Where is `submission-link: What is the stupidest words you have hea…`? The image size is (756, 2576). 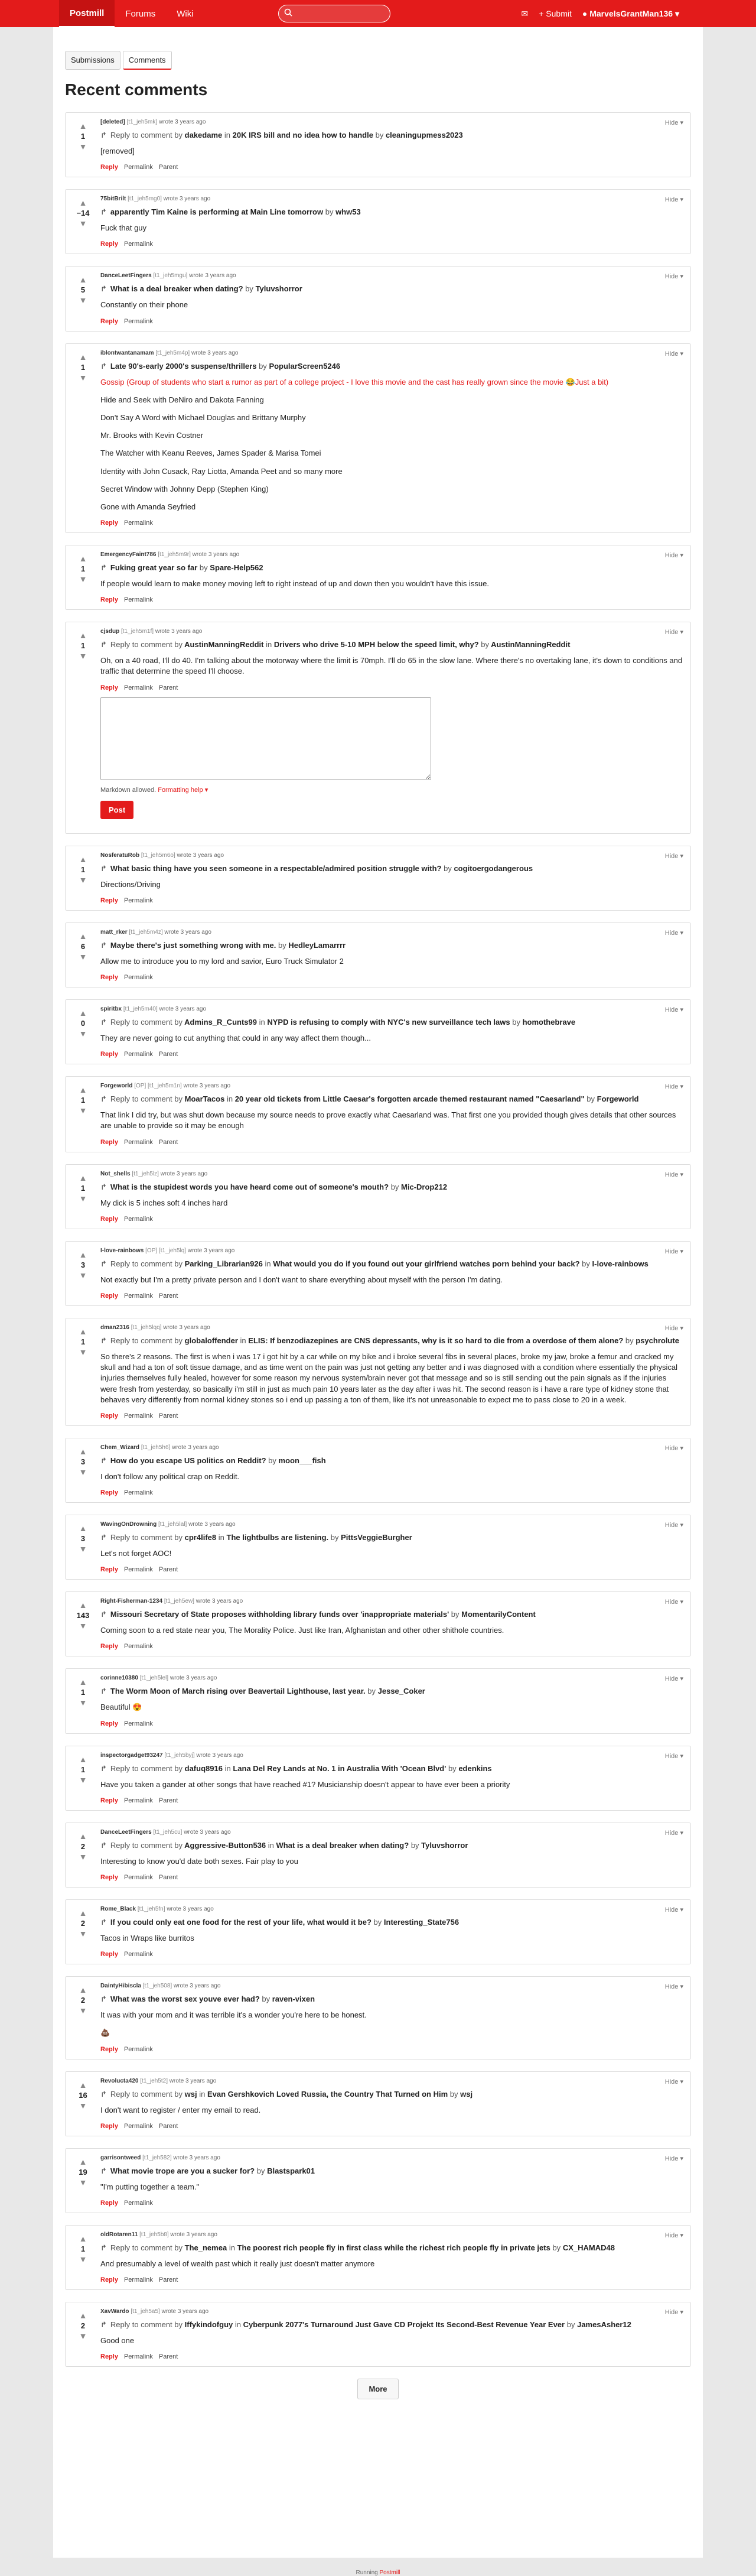
submission-link: What is the stupidest words you have hea… is located at coordinates (249, 1187).